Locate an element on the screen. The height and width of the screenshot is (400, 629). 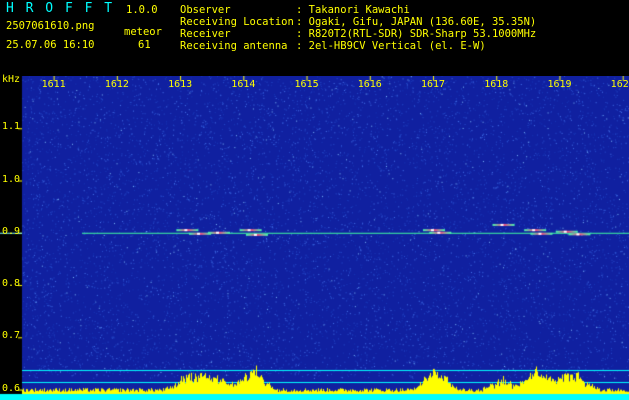
x-tick-label: 1612 is located at coordinates (116, 84).